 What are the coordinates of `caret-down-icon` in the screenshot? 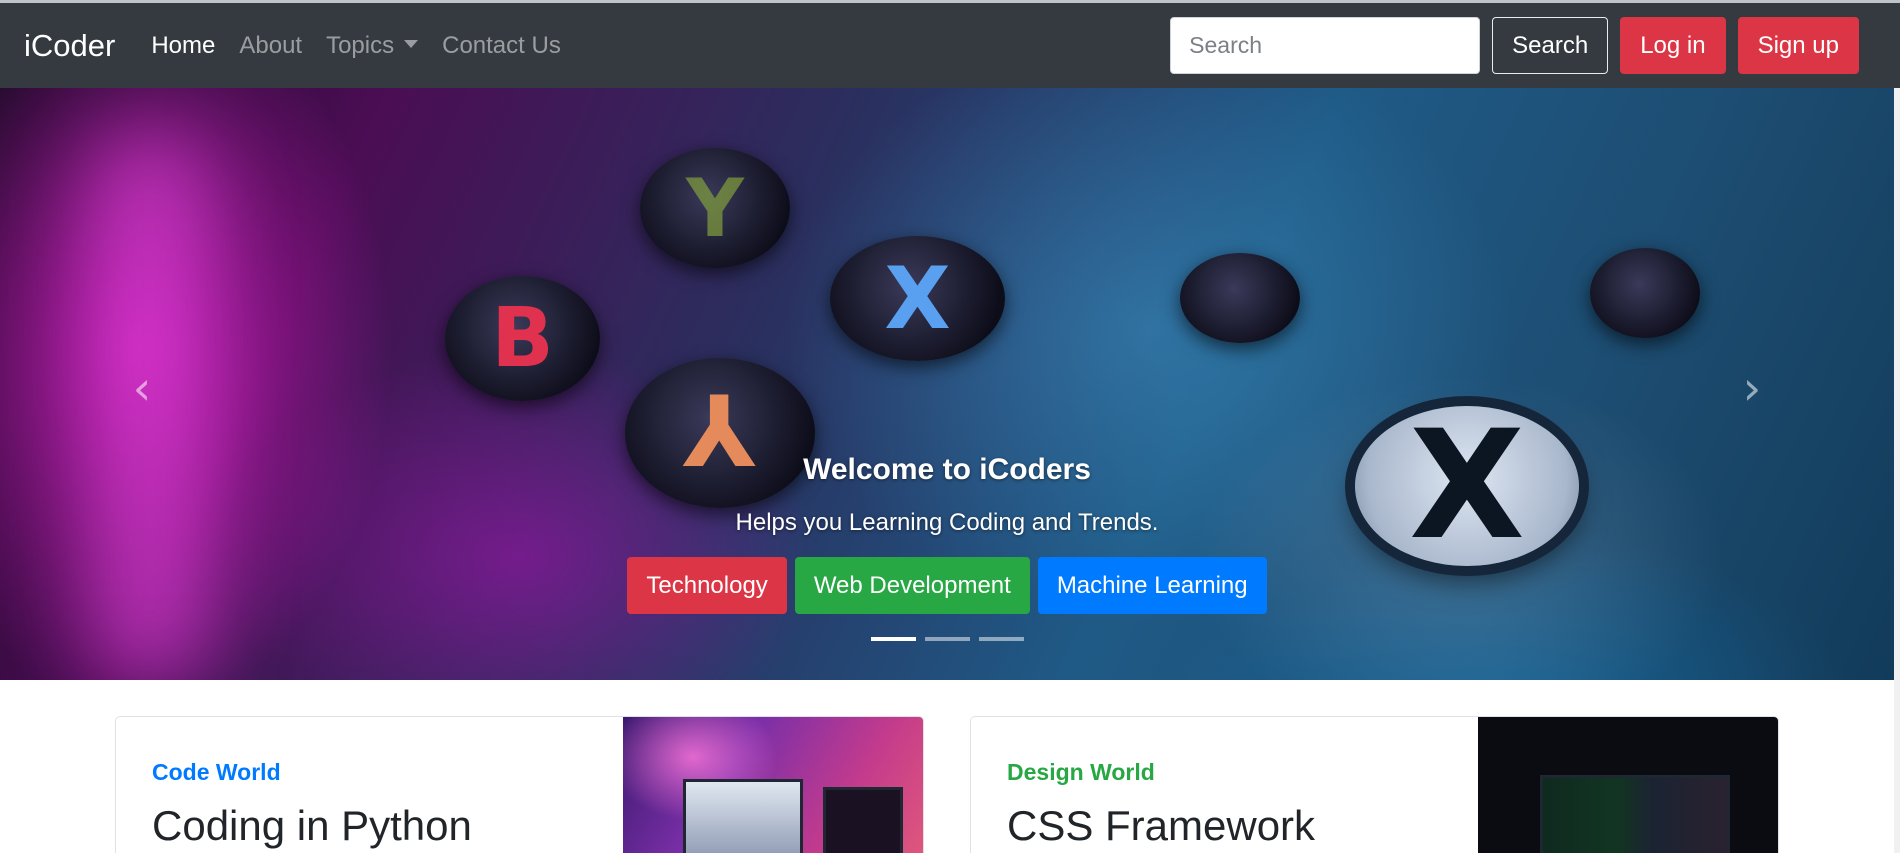 It's located at (411, 44).